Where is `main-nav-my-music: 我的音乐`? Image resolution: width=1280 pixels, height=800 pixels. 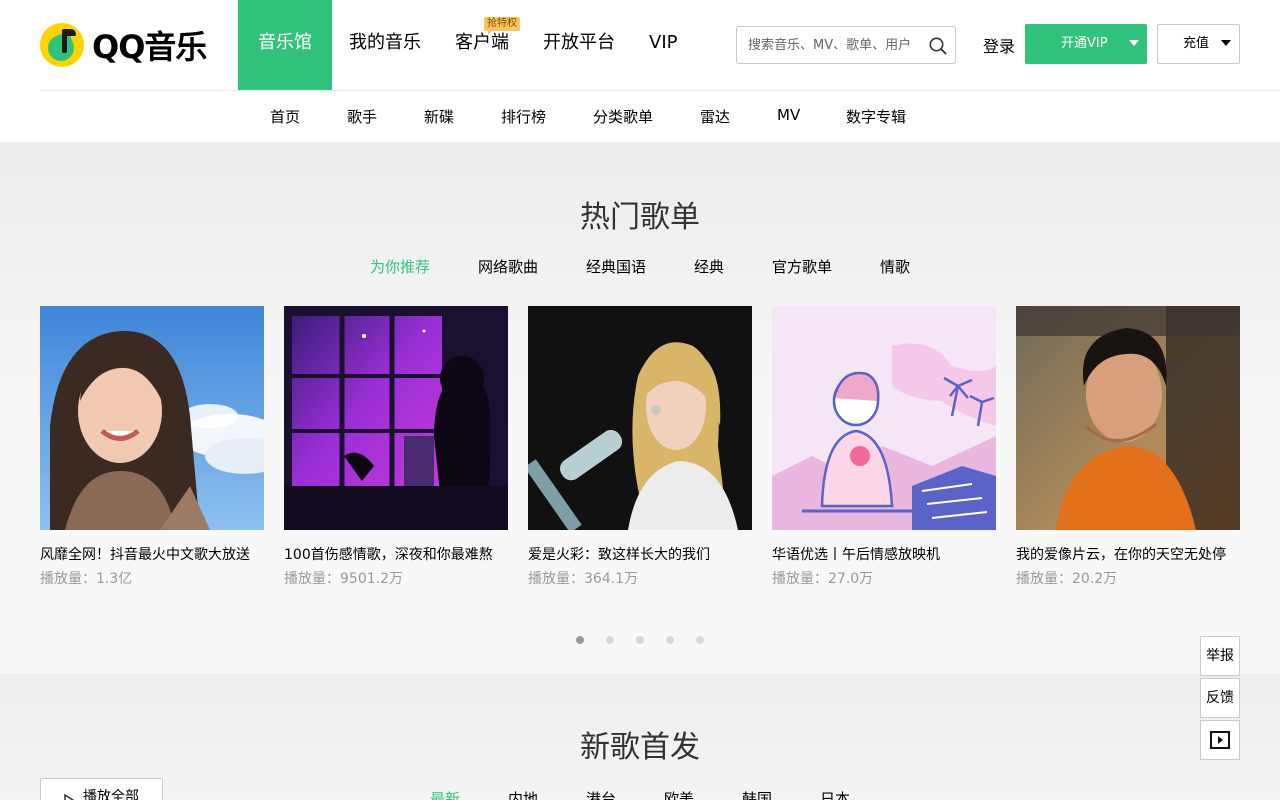
main-nav-my-music: 我的音乐 is located at coordinates (385, 45).